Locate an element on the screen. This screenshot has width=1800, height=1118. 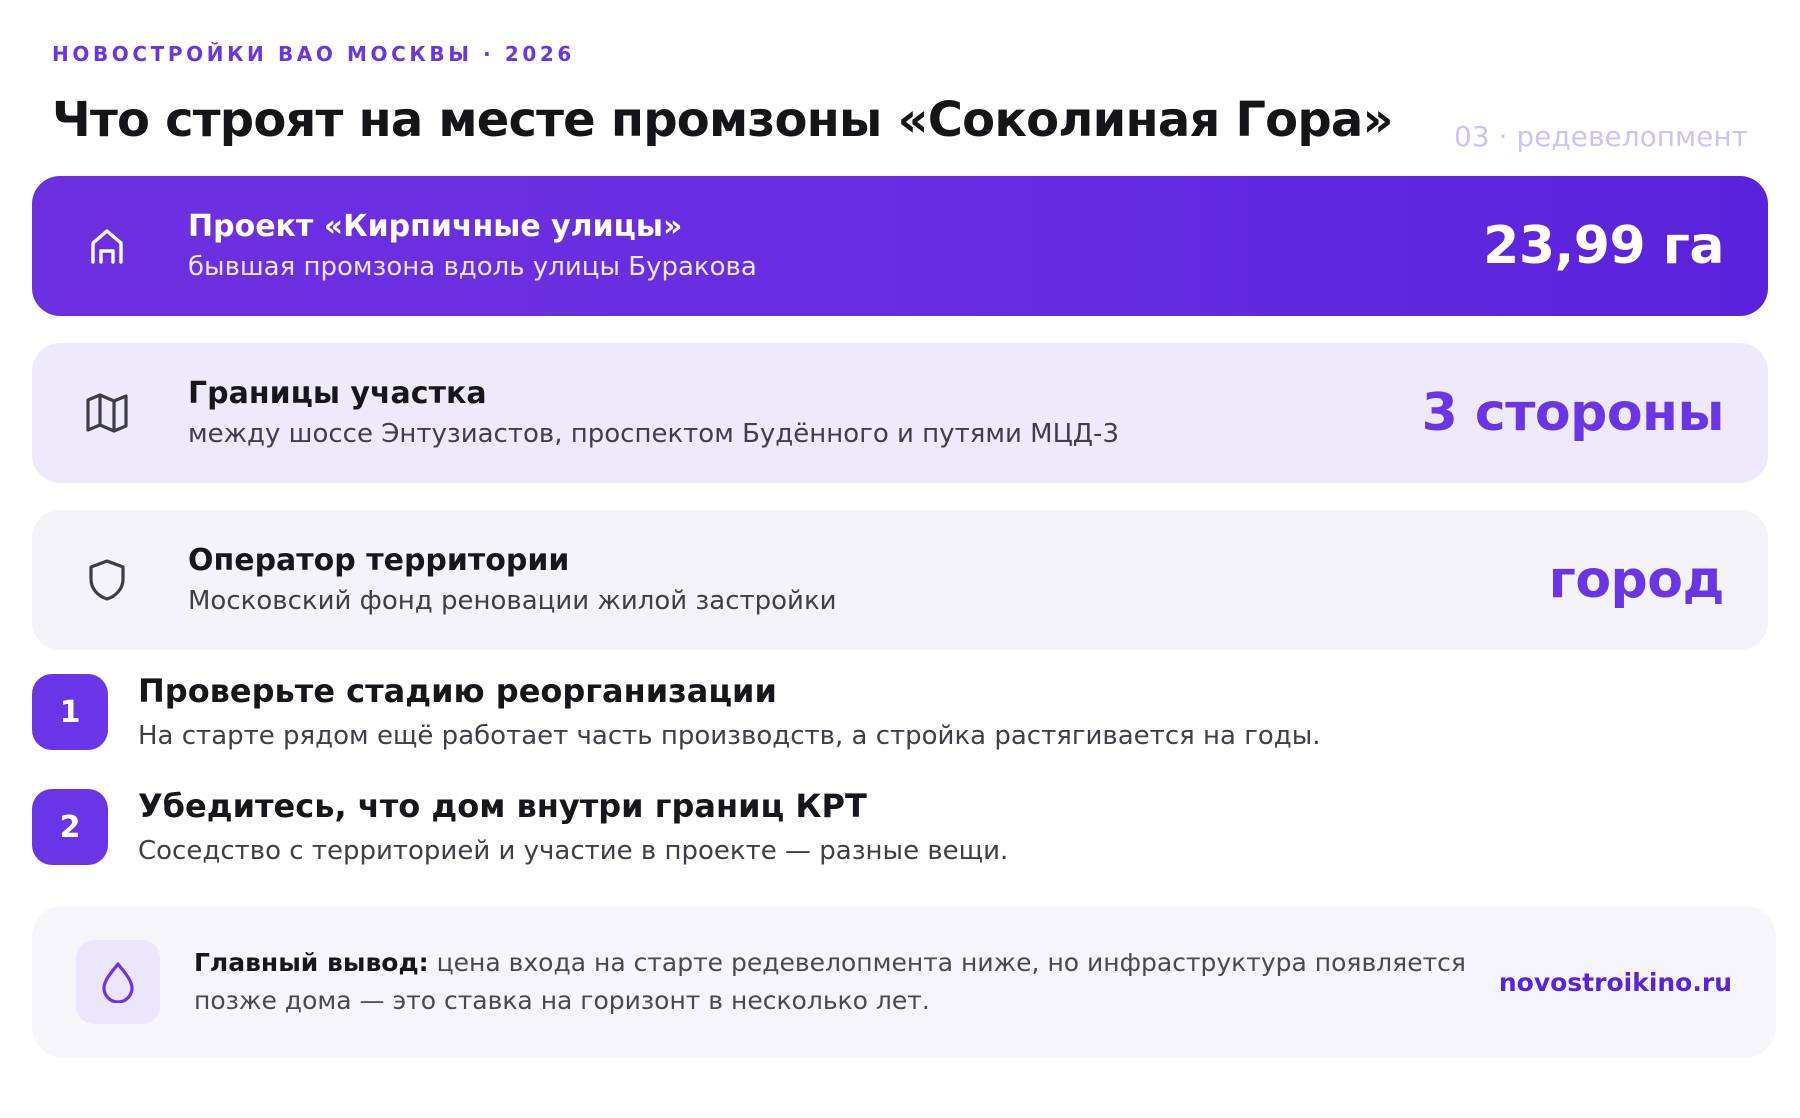
step-title: Убедитесь, что дом внутри границ КРТ is located at coordinates (502, 806).